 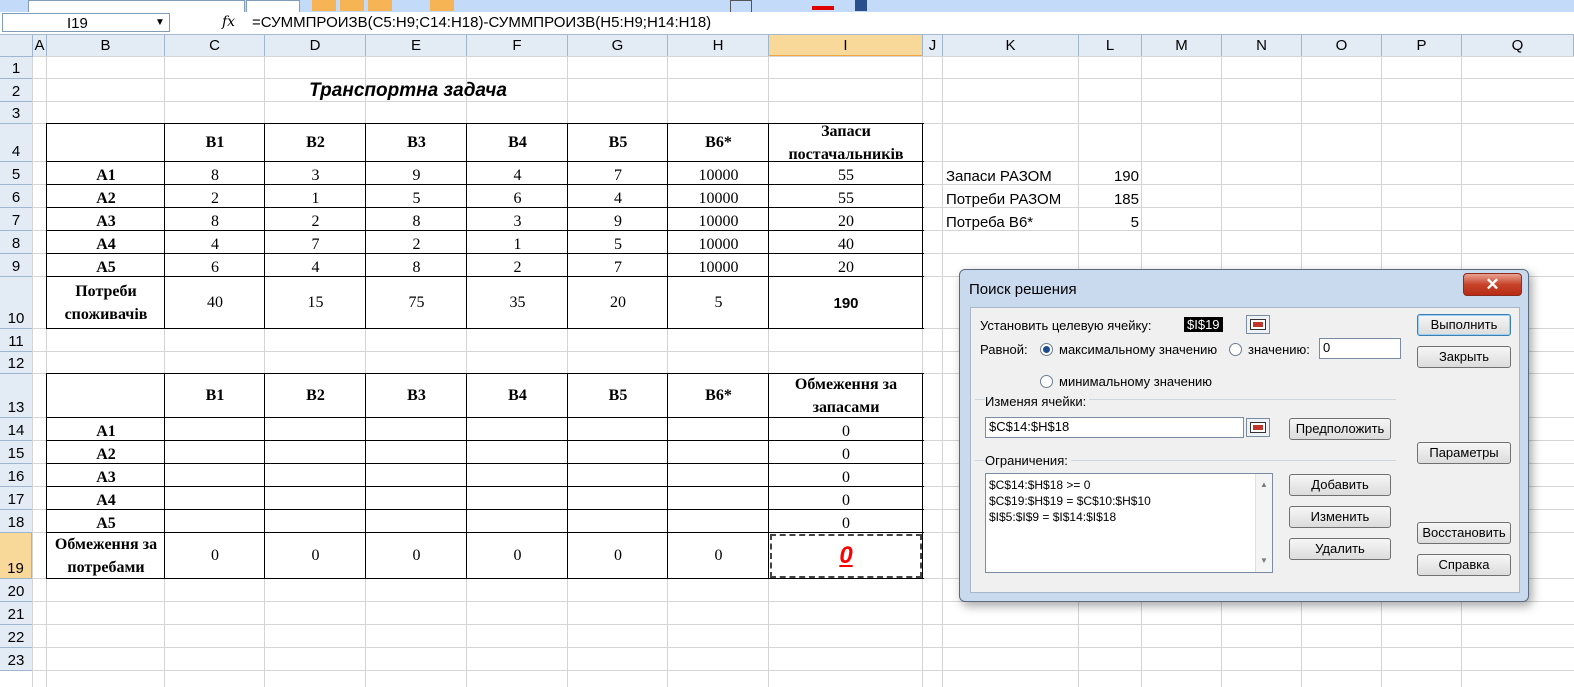 What do you see at coordinates (16, 242) in the screenshot?
I see `row-header-8: 8` at bounding box center [16, 242].